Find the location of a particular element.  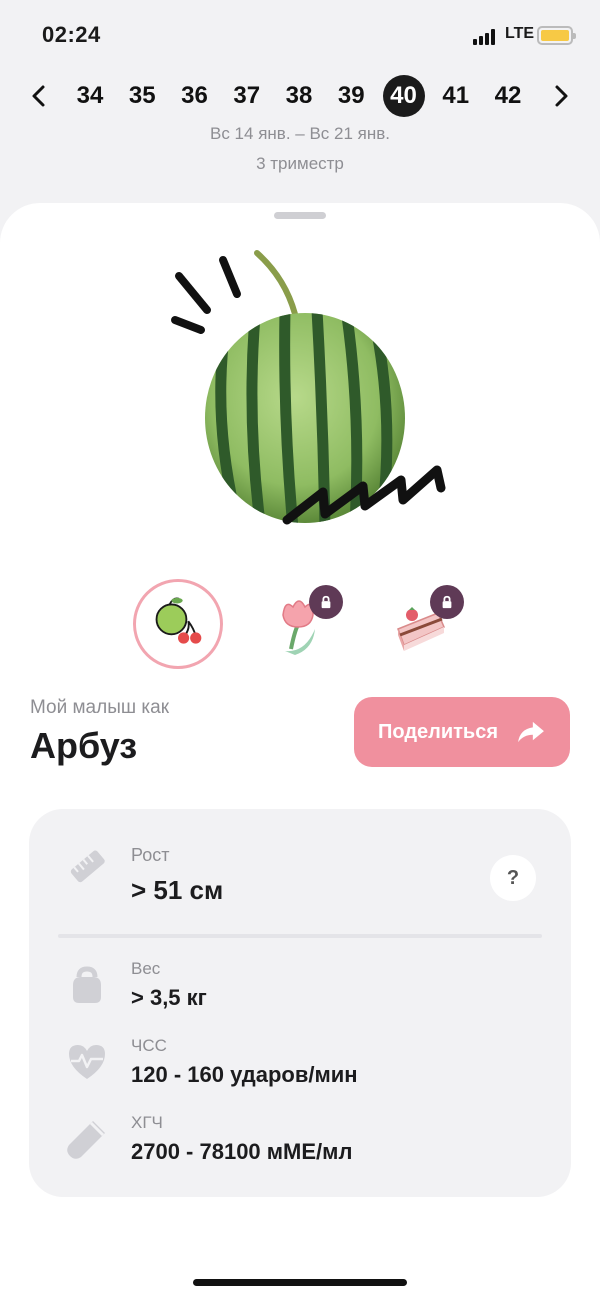

help-button: ? is located at coordinates (513, 878).